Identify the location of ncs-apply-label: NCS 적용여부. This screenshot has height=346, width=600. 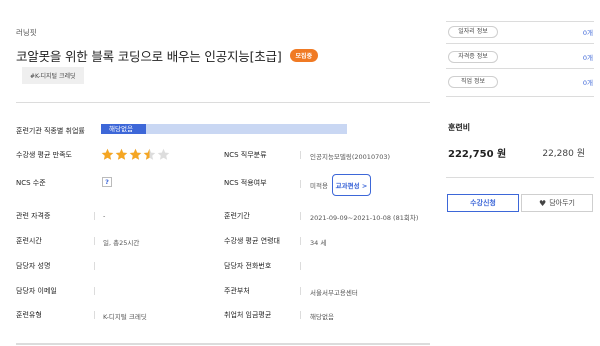
(245, 183).